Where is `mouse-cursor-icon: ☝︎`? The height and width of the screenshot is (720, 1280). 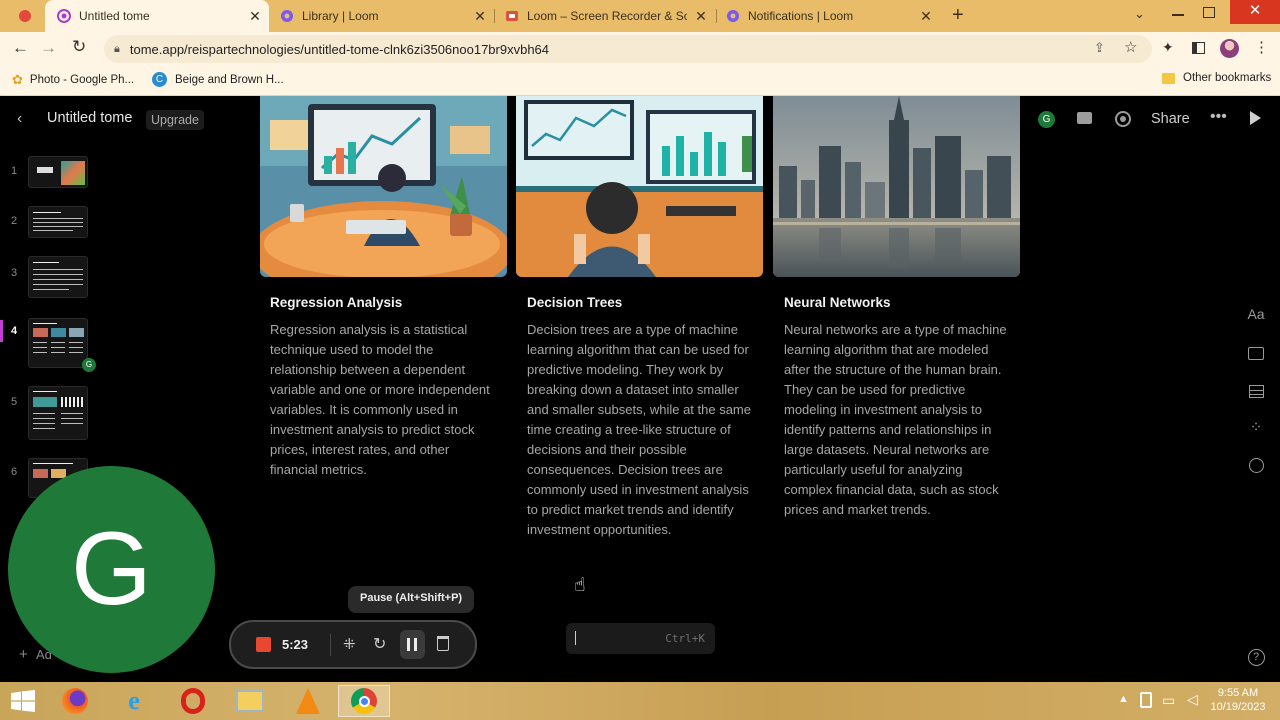
mouse-cursor-icon: ☝︎ is located at coordinates (580, 585).